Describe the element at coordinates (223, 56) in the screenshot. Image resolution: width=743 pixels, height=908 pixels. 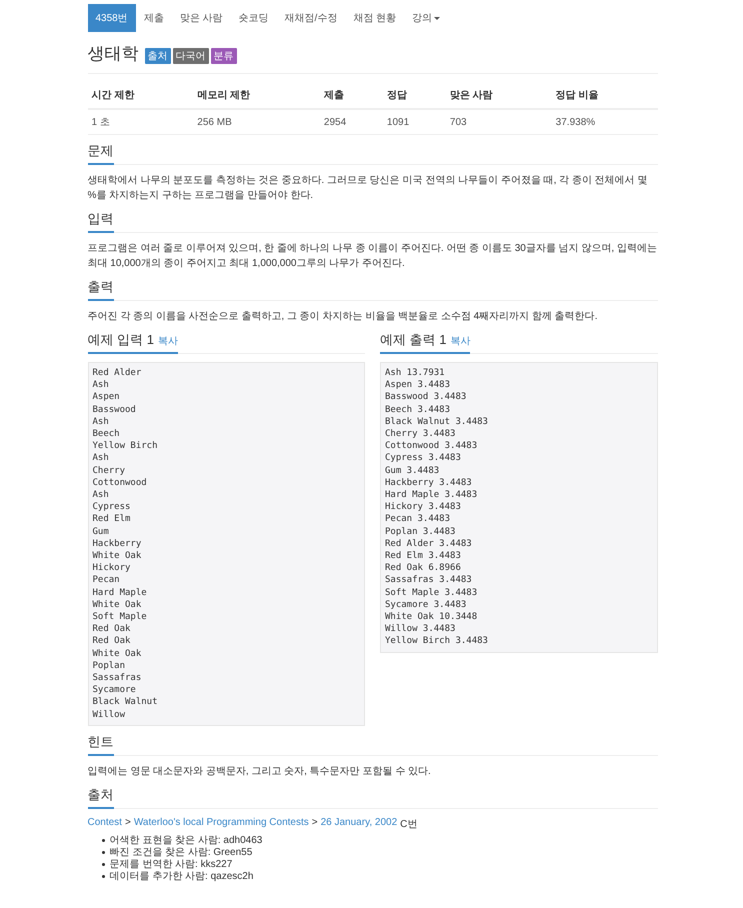
I see `label-tag: 분류` at that location.